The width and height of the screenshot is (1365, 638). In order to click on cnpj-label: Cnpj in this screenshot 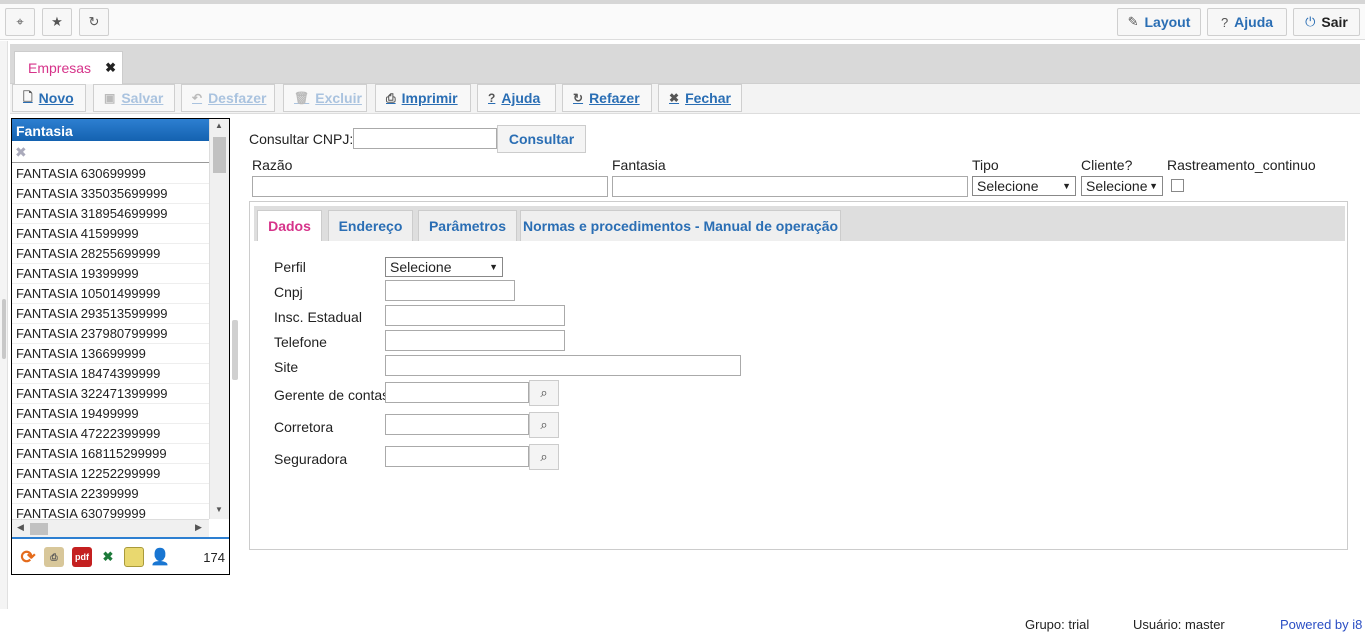, I will do `click(288, 292)`.